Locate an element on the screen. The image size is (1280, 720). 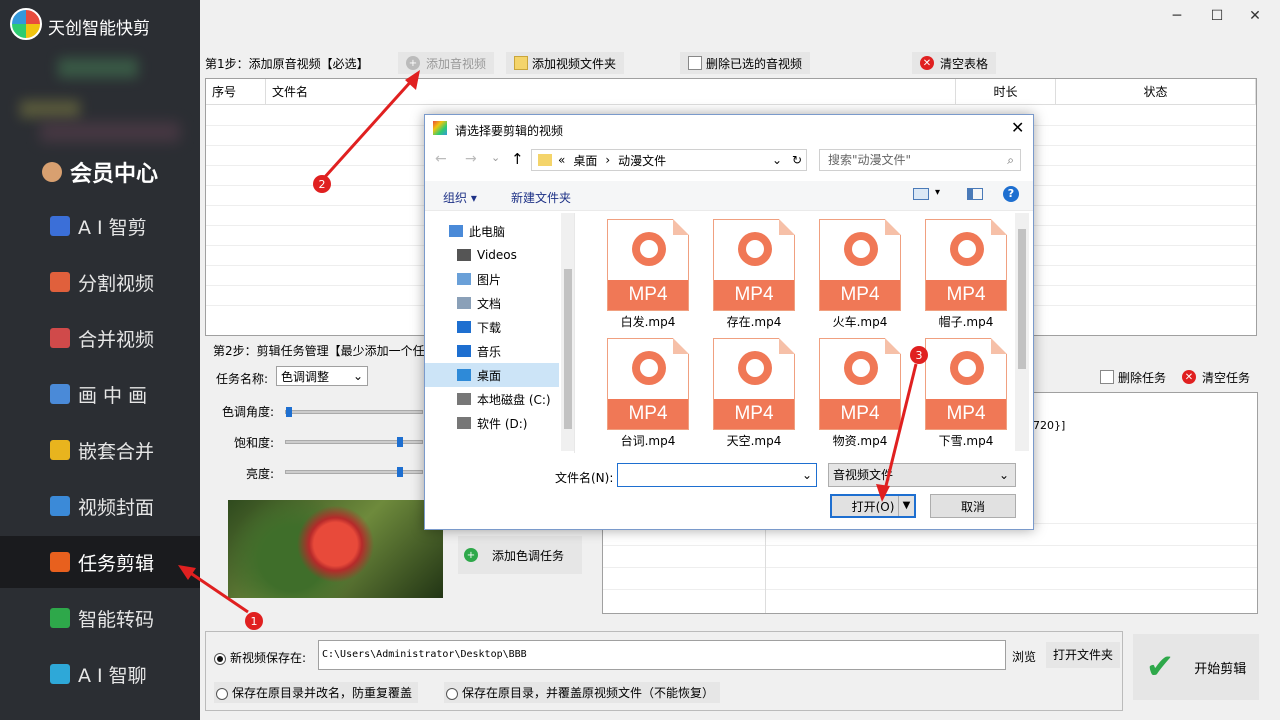
column-header-index: 序号 is located at coordinates (236, 92).